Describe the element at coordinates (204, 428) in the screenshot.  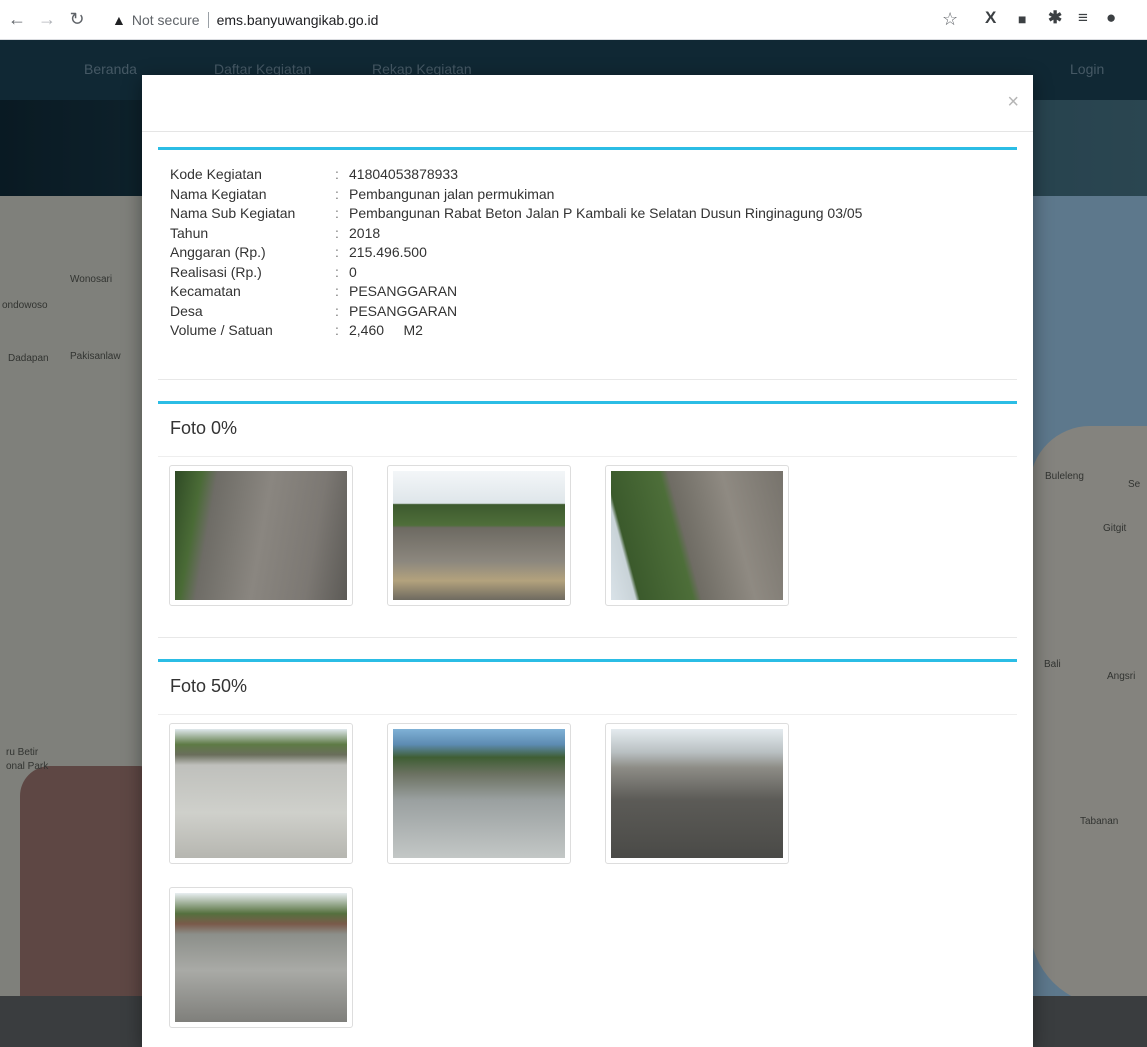
I see `photo-panel-title: Foto 0%` at that location.